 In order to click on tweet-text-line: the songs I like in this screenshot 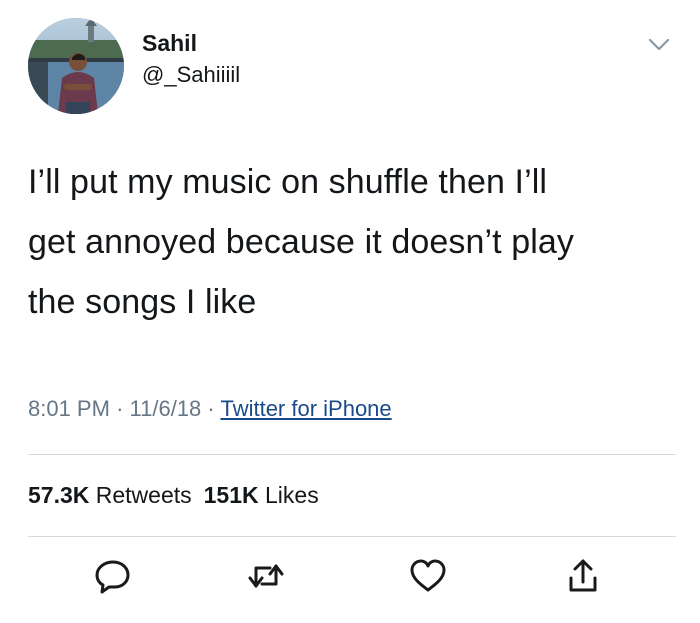, I will do `click(142, 302)`.